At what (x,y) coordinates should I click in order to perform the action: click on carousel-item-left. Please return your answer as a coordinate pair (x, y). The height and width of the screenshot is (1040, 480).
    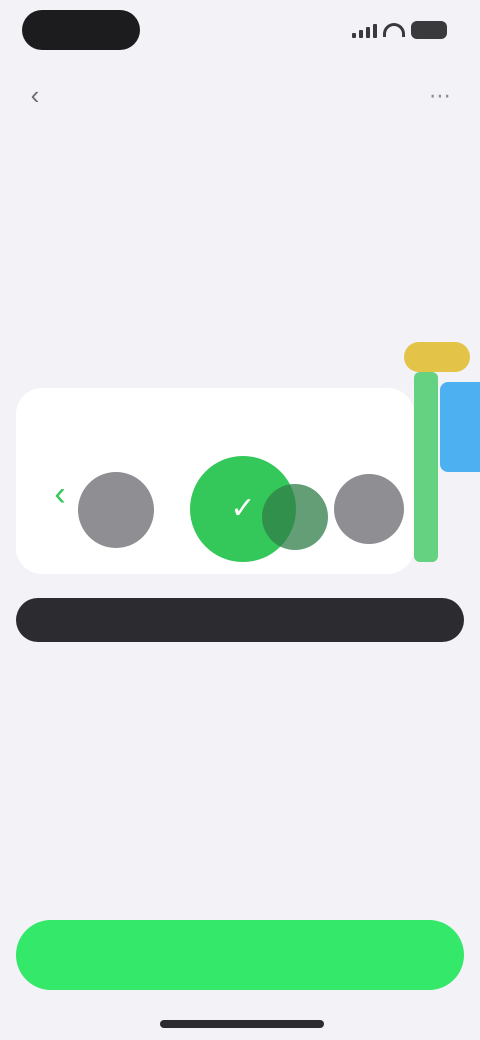
    Looking at the image, I should click on (116, 510).